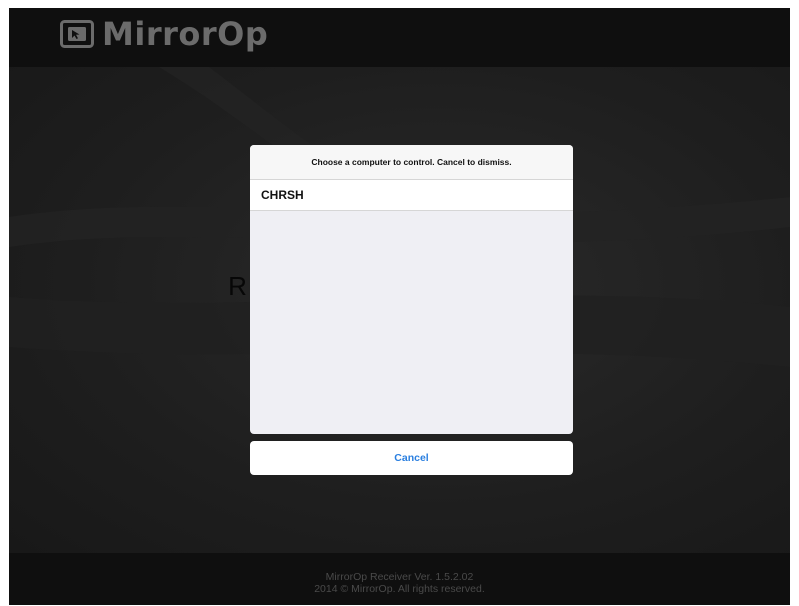 The height and width of the screenshot is (606, 799). Describe the element at coordinates (399, 589) in the screenshot. I see `footer-copyright: 2014 © MirrorOp. All rights reserved.` at that location.